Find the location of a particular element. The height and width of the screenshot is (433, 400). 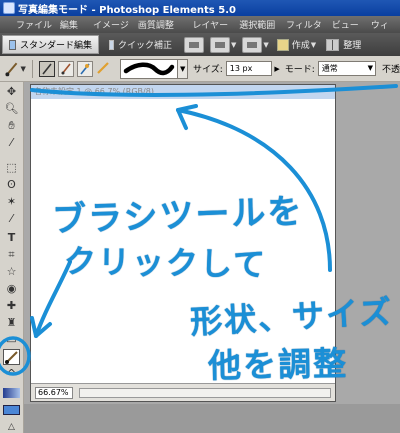

selection-brush-icon: ⁄ is located at coordinates (11, 218).